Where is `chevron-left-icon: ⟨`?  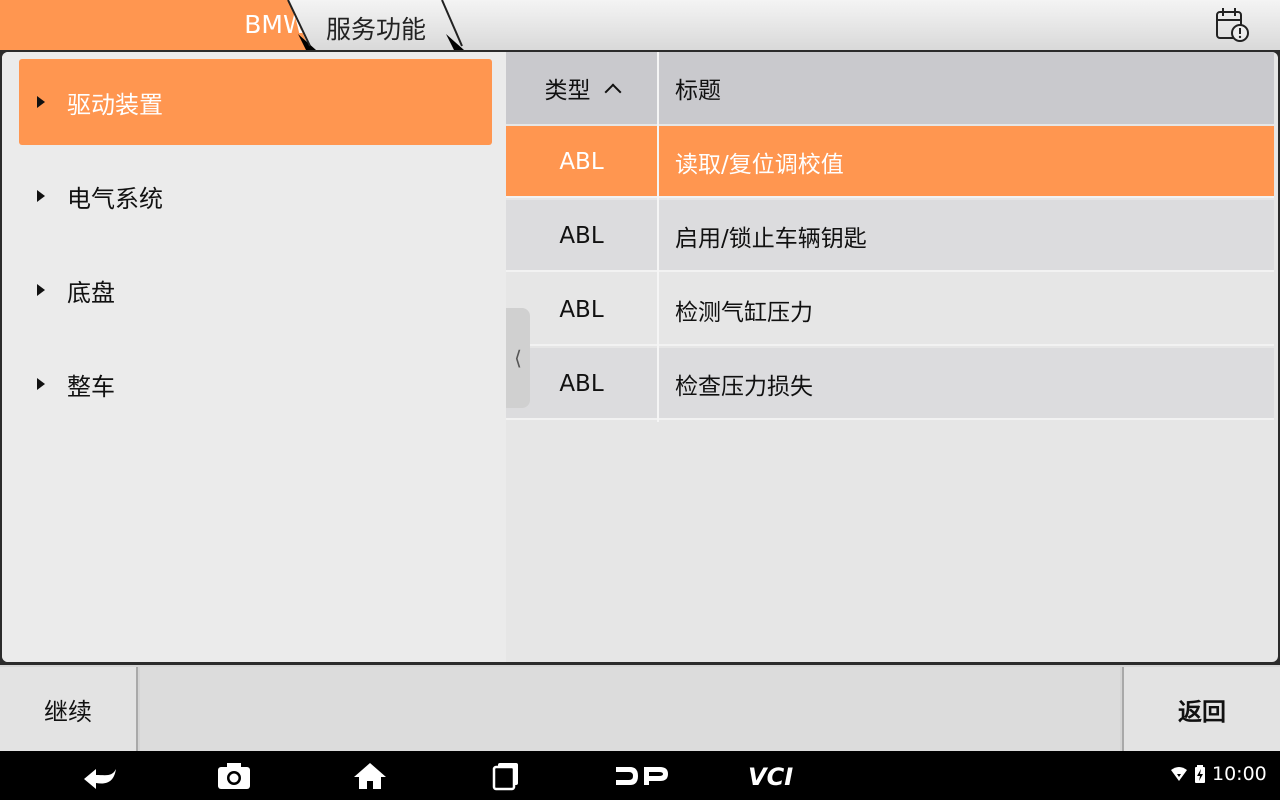
chevron-left-icon: ⟨ is located at coordinates (518, 358).